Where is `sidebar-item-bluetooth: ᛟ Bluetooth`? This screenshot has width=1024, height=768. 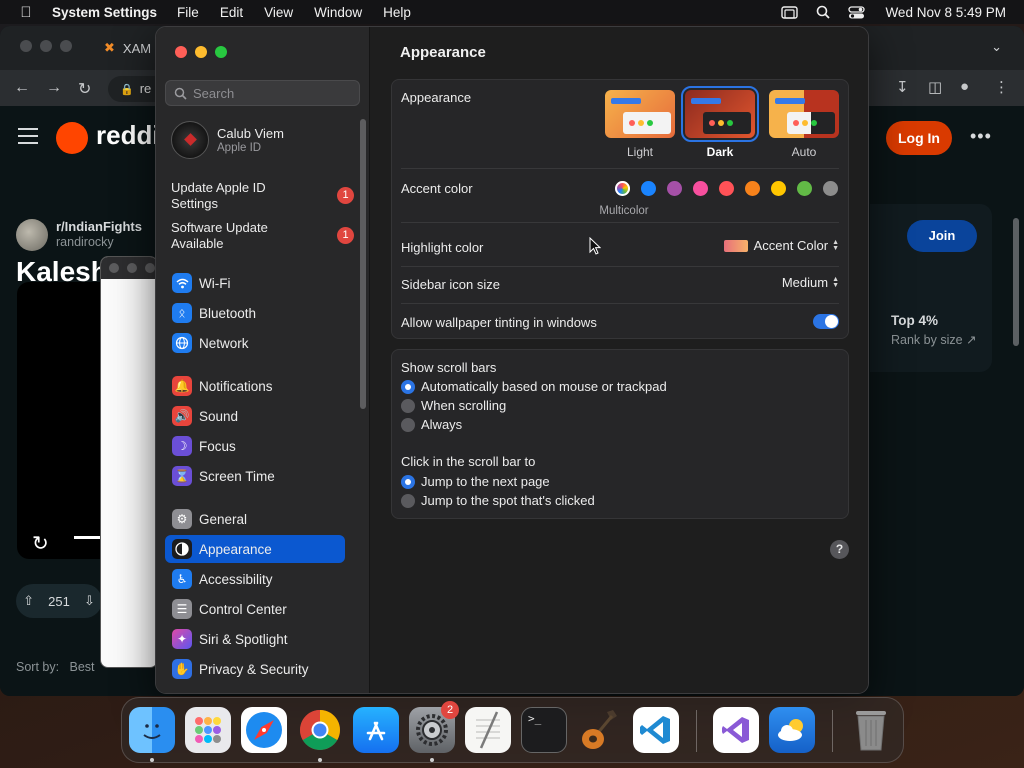 sidebar-item-bluetooth: ᛟ Bluetooth is located at coordinates (255, 313).